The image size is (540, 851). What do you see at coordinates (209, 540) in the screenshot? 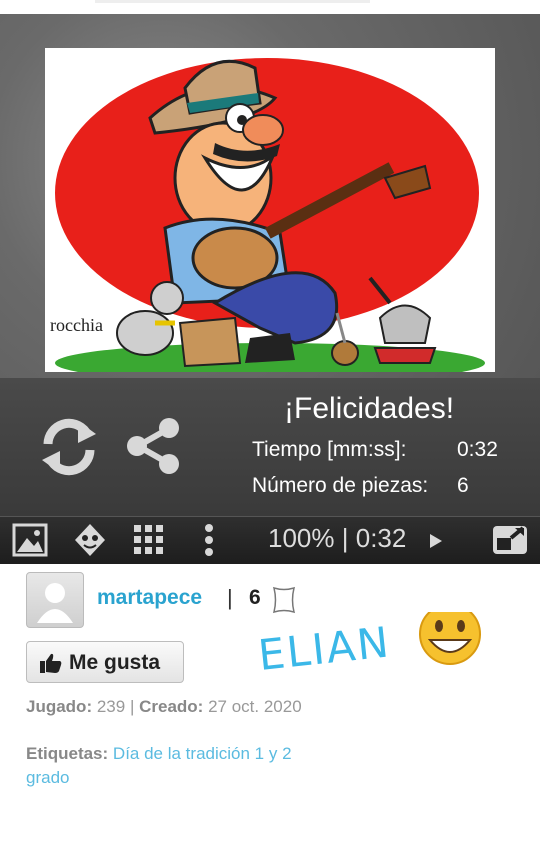
I see `more-vertical-icon` at bounding box center [209, 540].